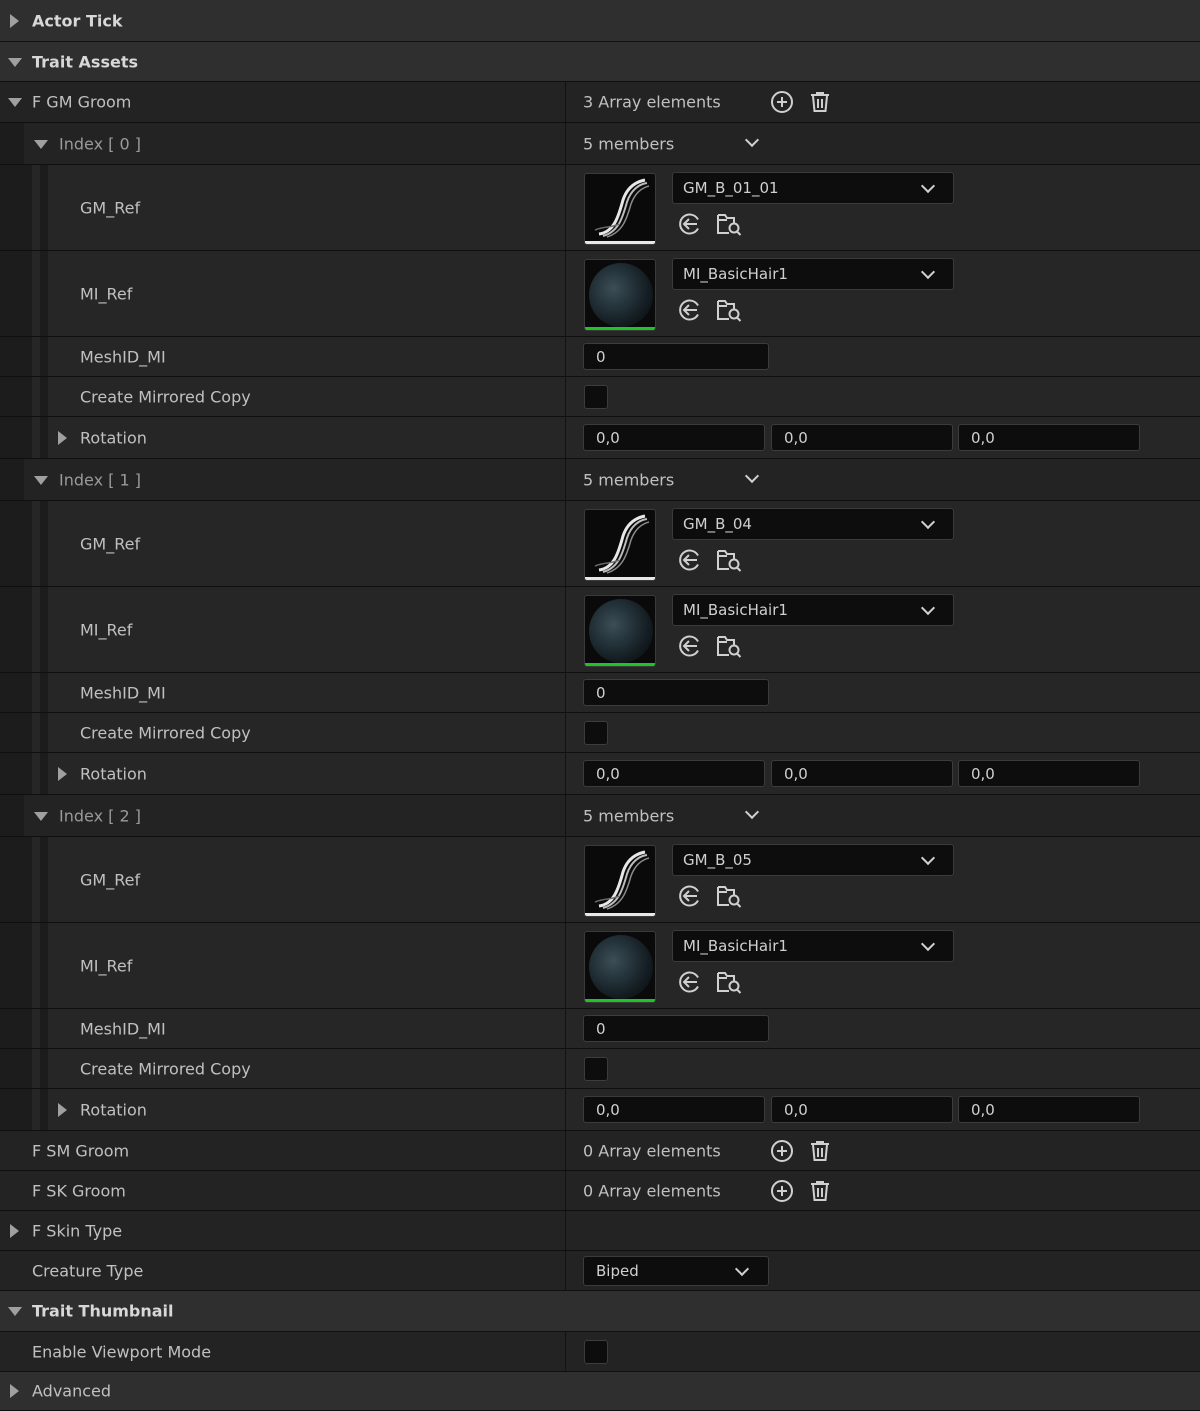 The height and width of the screenshot is (1411, 1200). I want to click on meshid-row: MeshID_MI 0, so click(600, 1029).